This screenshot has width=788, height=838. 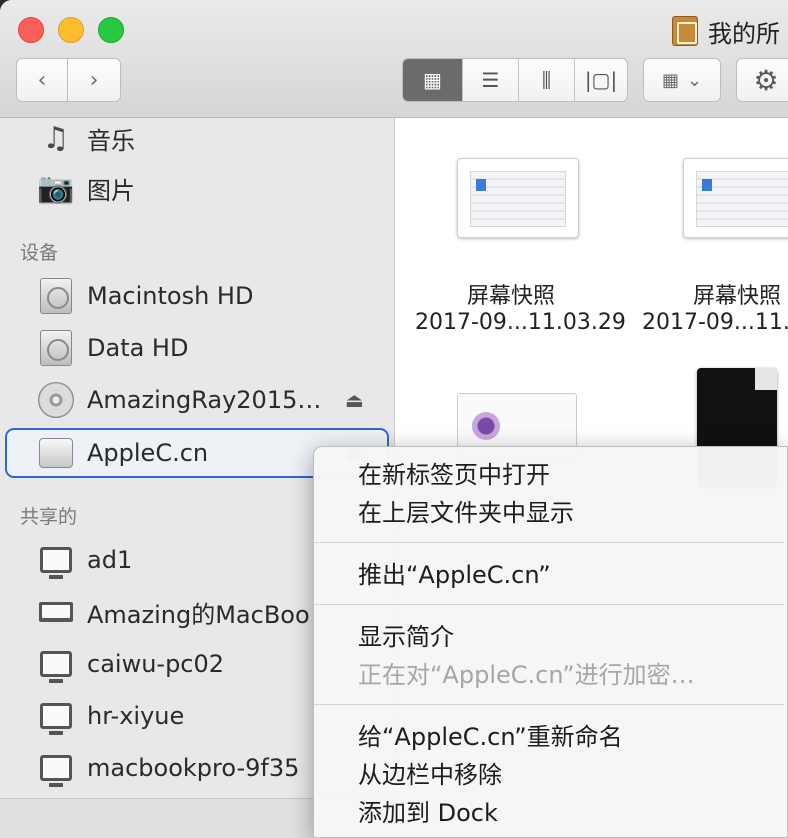 What do you see at coordinates (486, 426) in the screenshot?
I see `app-logo-icon` at bounding box center [486, 426].